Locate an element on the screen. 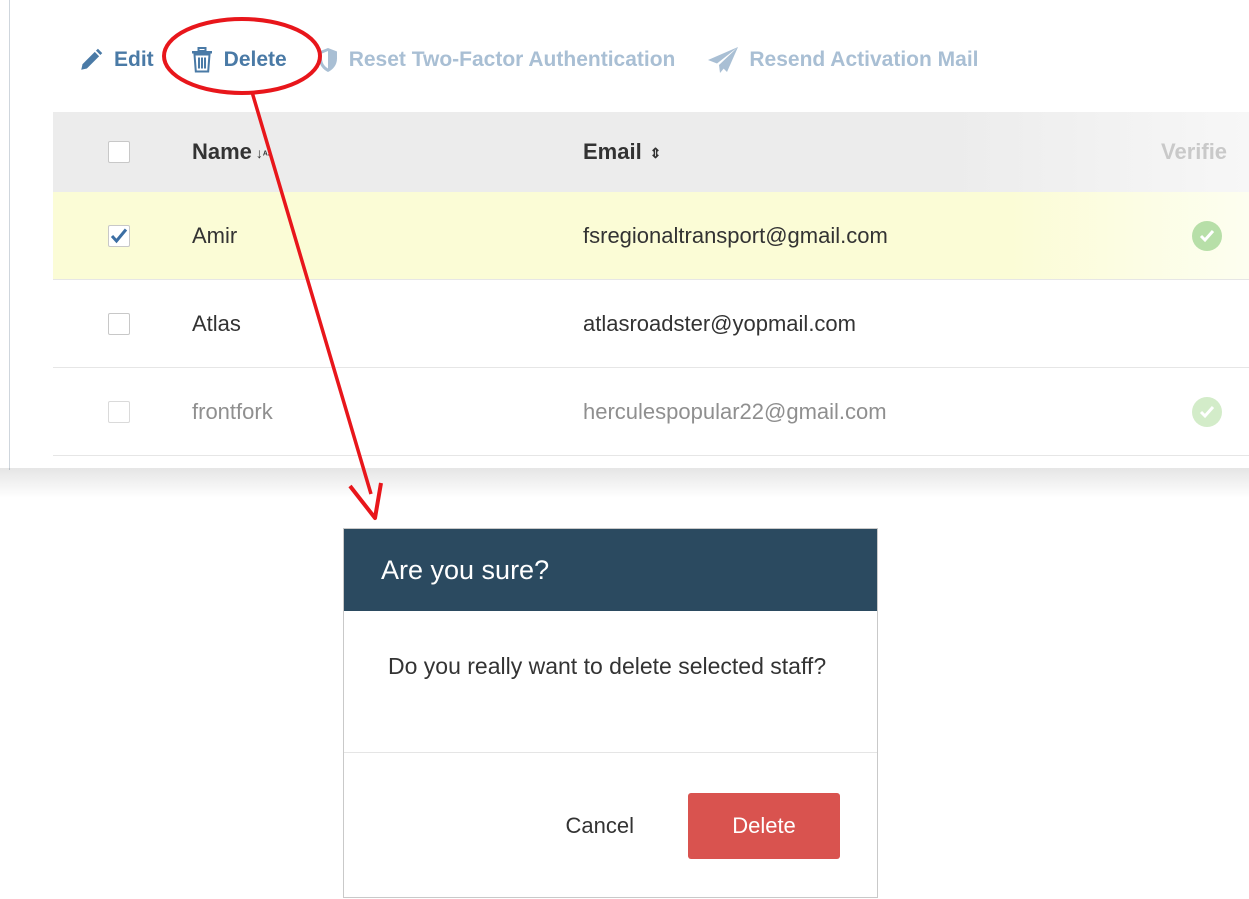 The width and height of the screenshot is (1249, 899). delete-label: Delete is located at coordinates (255, 59).